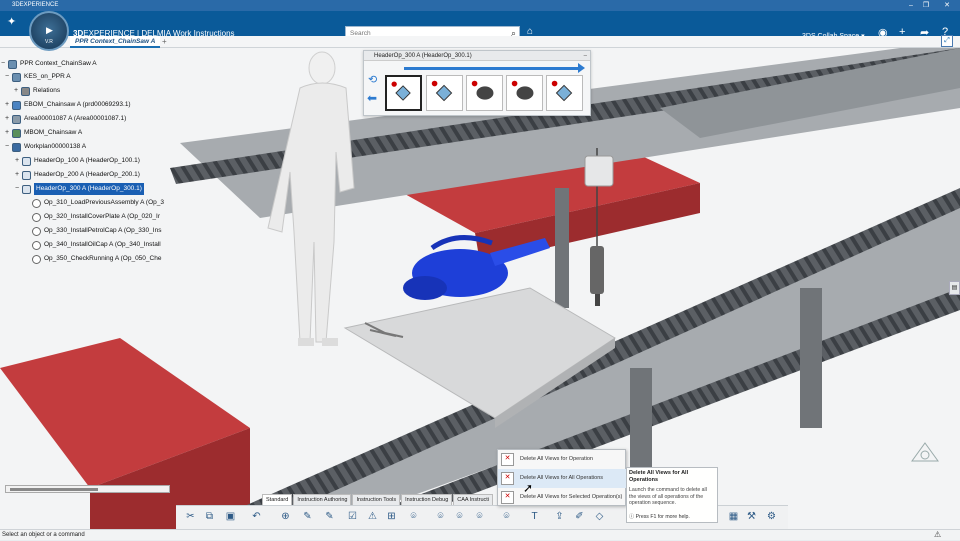 This screenshot has height=541, width=960. What do you see at coordinates (53, 132) in the screenshot?
I see `tree-node-label: MBOM_Chainsaw A` at bounding box center [53, 132].